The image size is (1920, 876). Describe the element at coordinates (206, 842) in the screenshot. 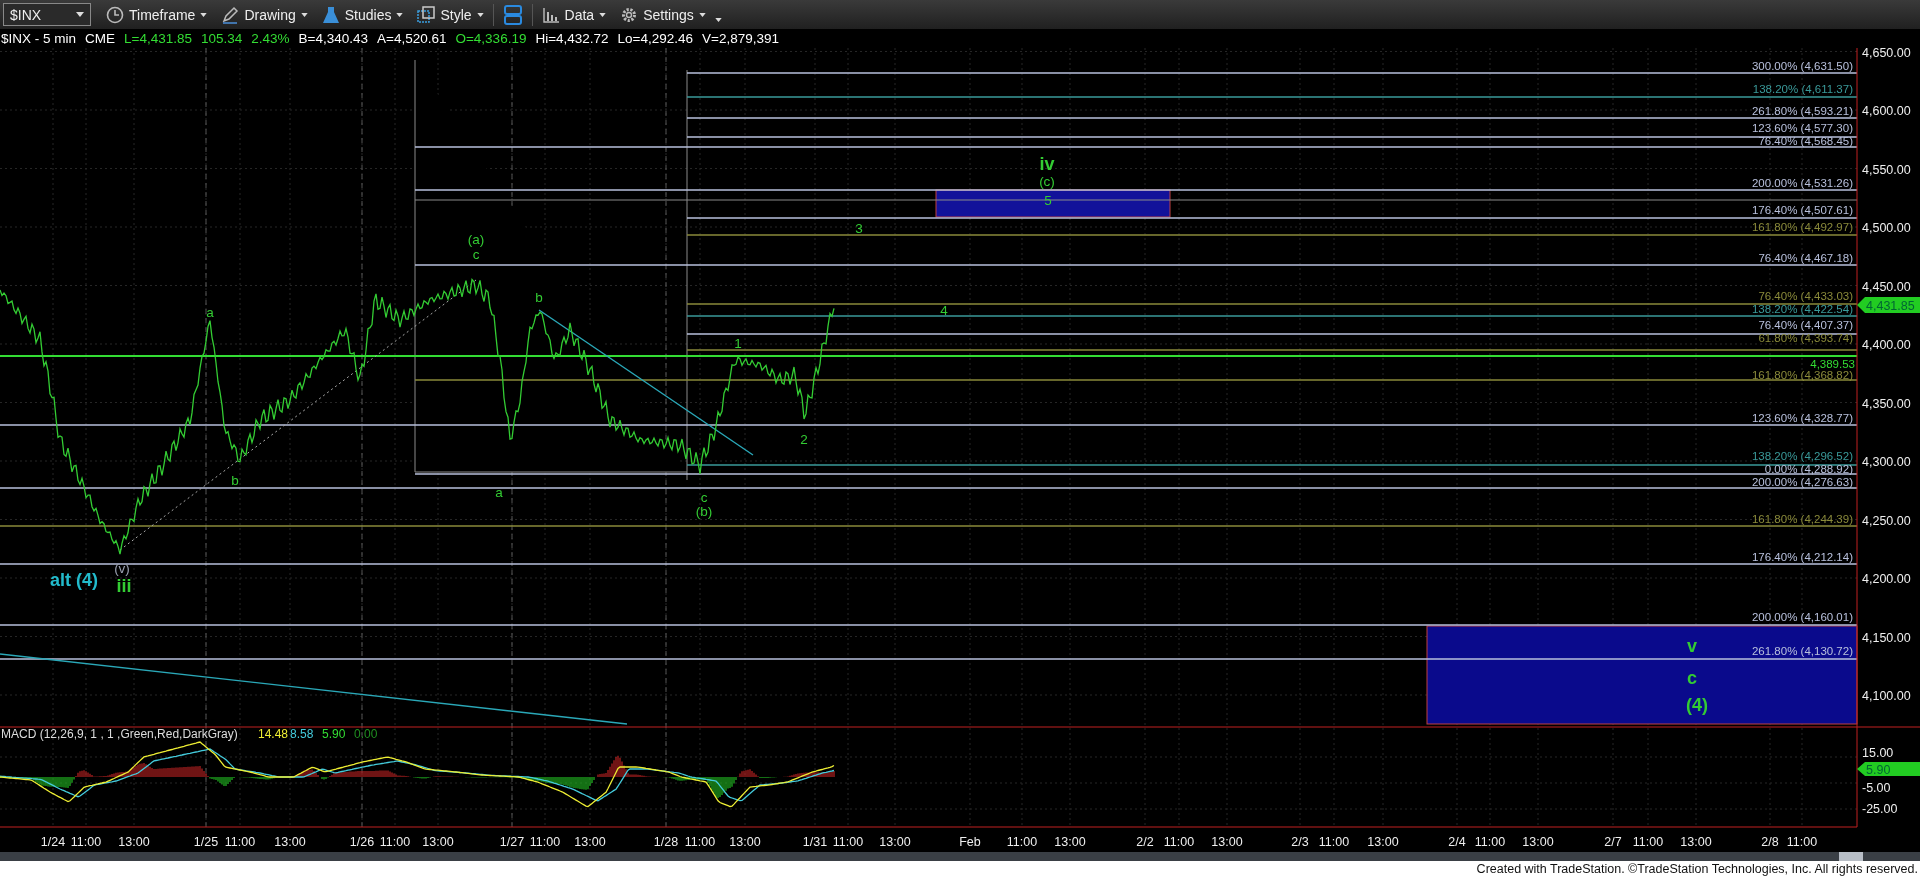

I see `time-axis-label: 1/25` at that location.